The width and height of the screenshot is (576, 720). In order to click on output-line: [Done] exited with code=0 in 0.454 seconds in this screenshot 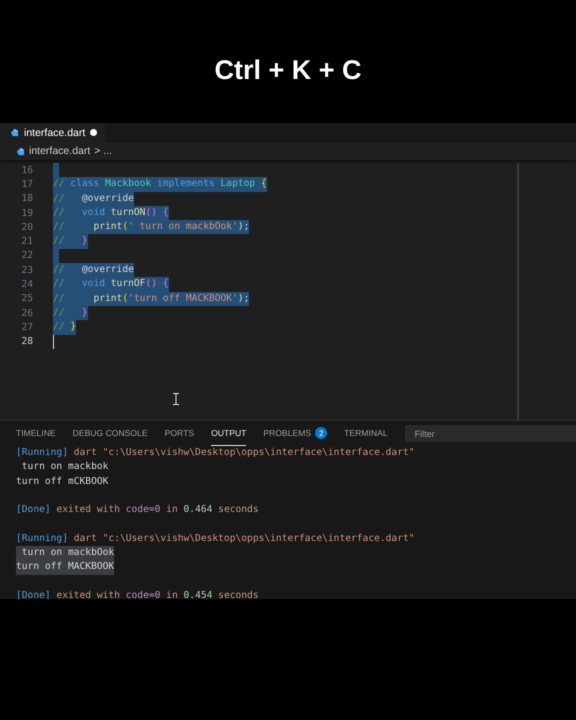, I will do `click(137, 593)`.